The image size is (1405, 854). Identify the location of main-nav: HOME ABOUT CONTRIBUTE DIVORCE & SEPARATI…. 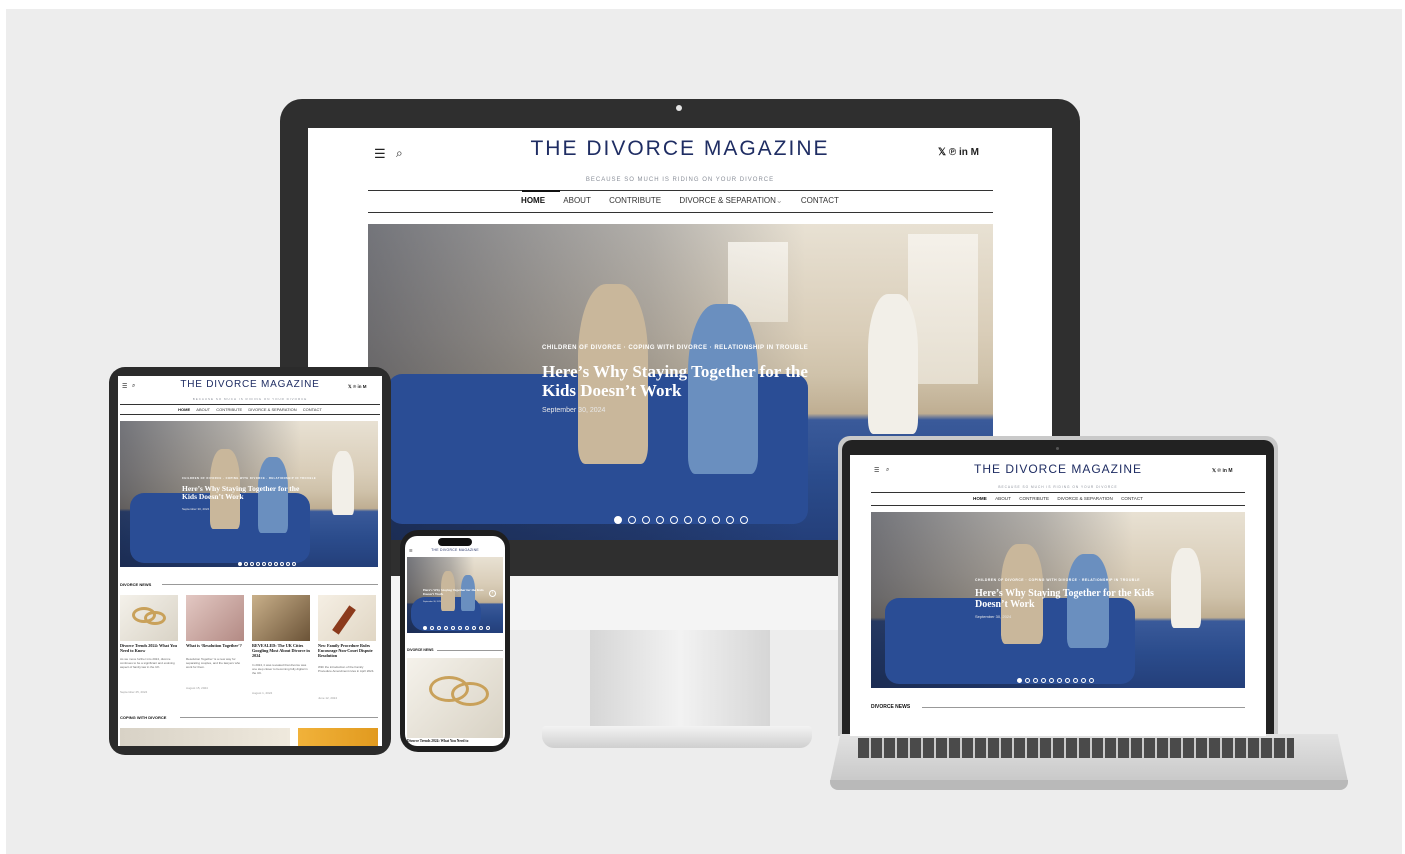
(680, 200).